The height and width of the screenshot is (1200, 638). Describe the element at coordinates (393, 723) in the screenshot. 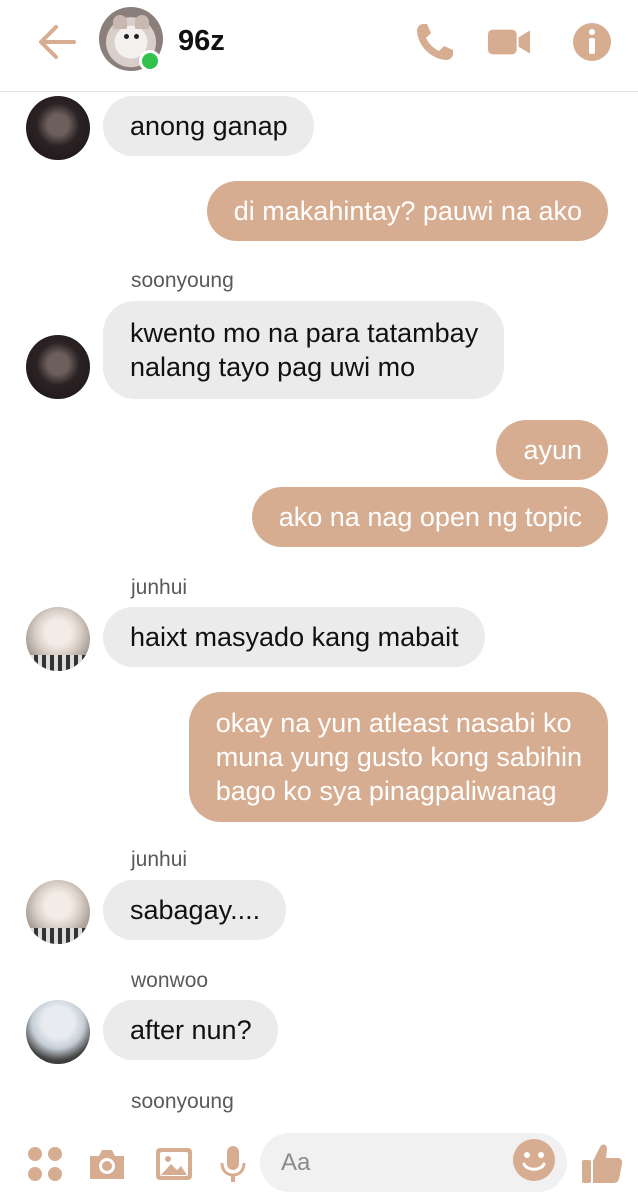

I see `message-line: okay na yun atleast nasabi ko` at that location.